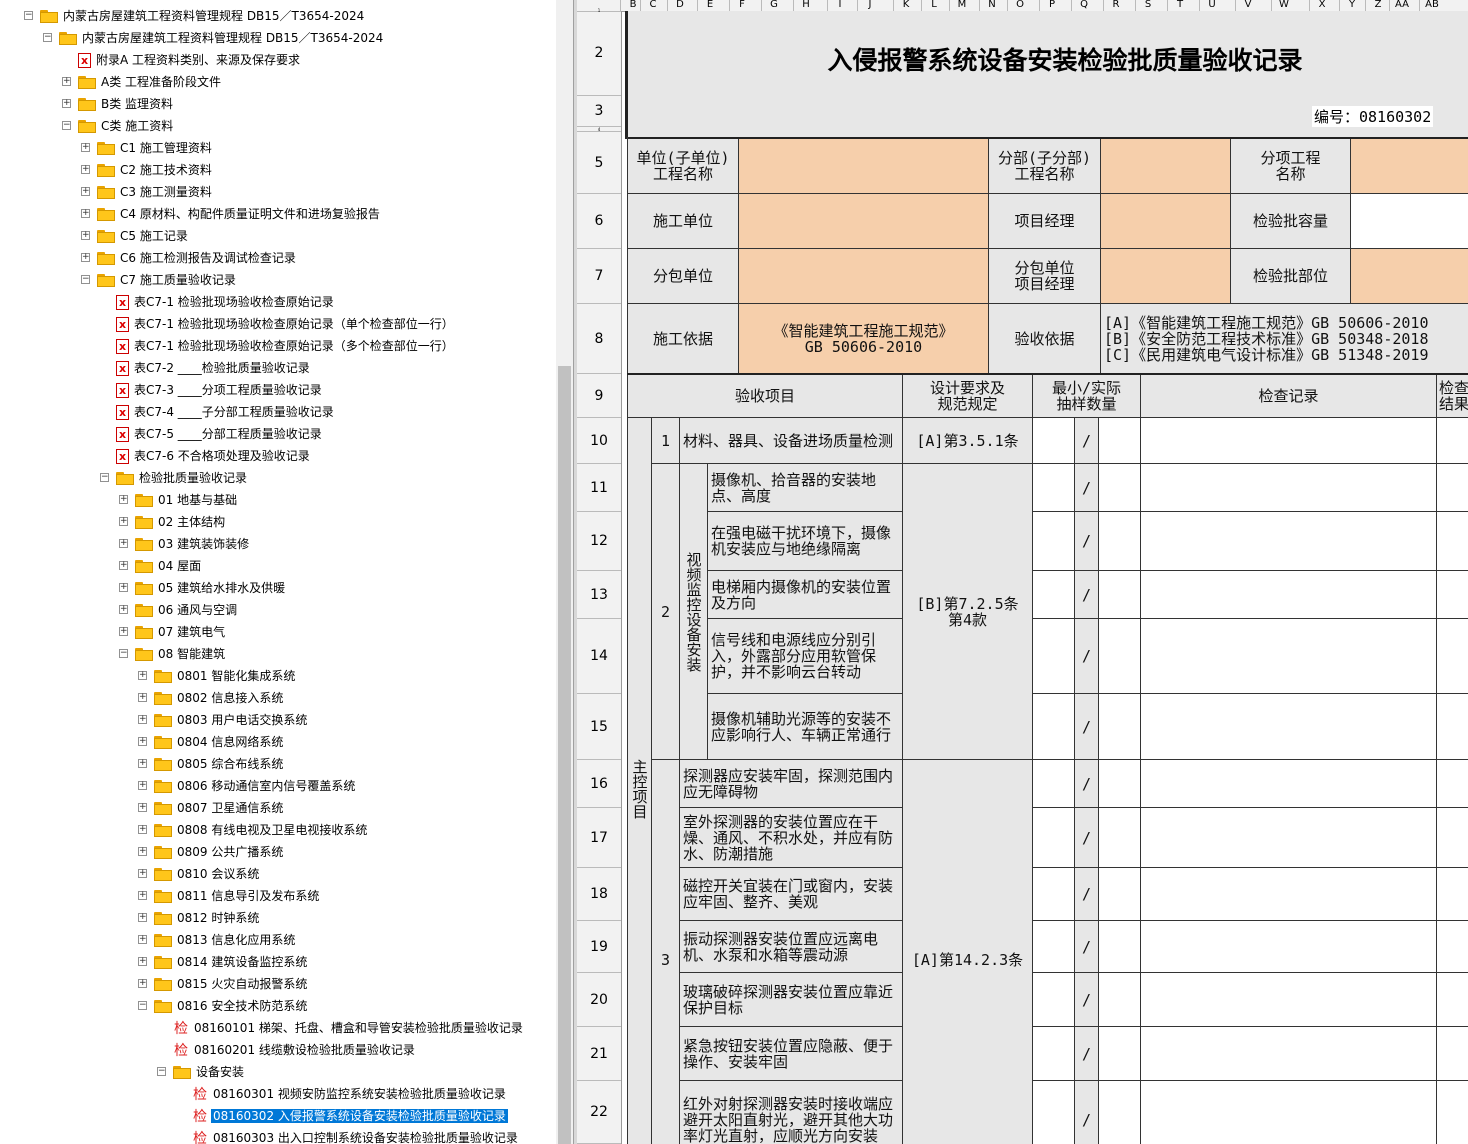  What do you see at coordinates (599, 276) in the screenshot?
I see `row-header: 7` at bounding box center [599, 276].